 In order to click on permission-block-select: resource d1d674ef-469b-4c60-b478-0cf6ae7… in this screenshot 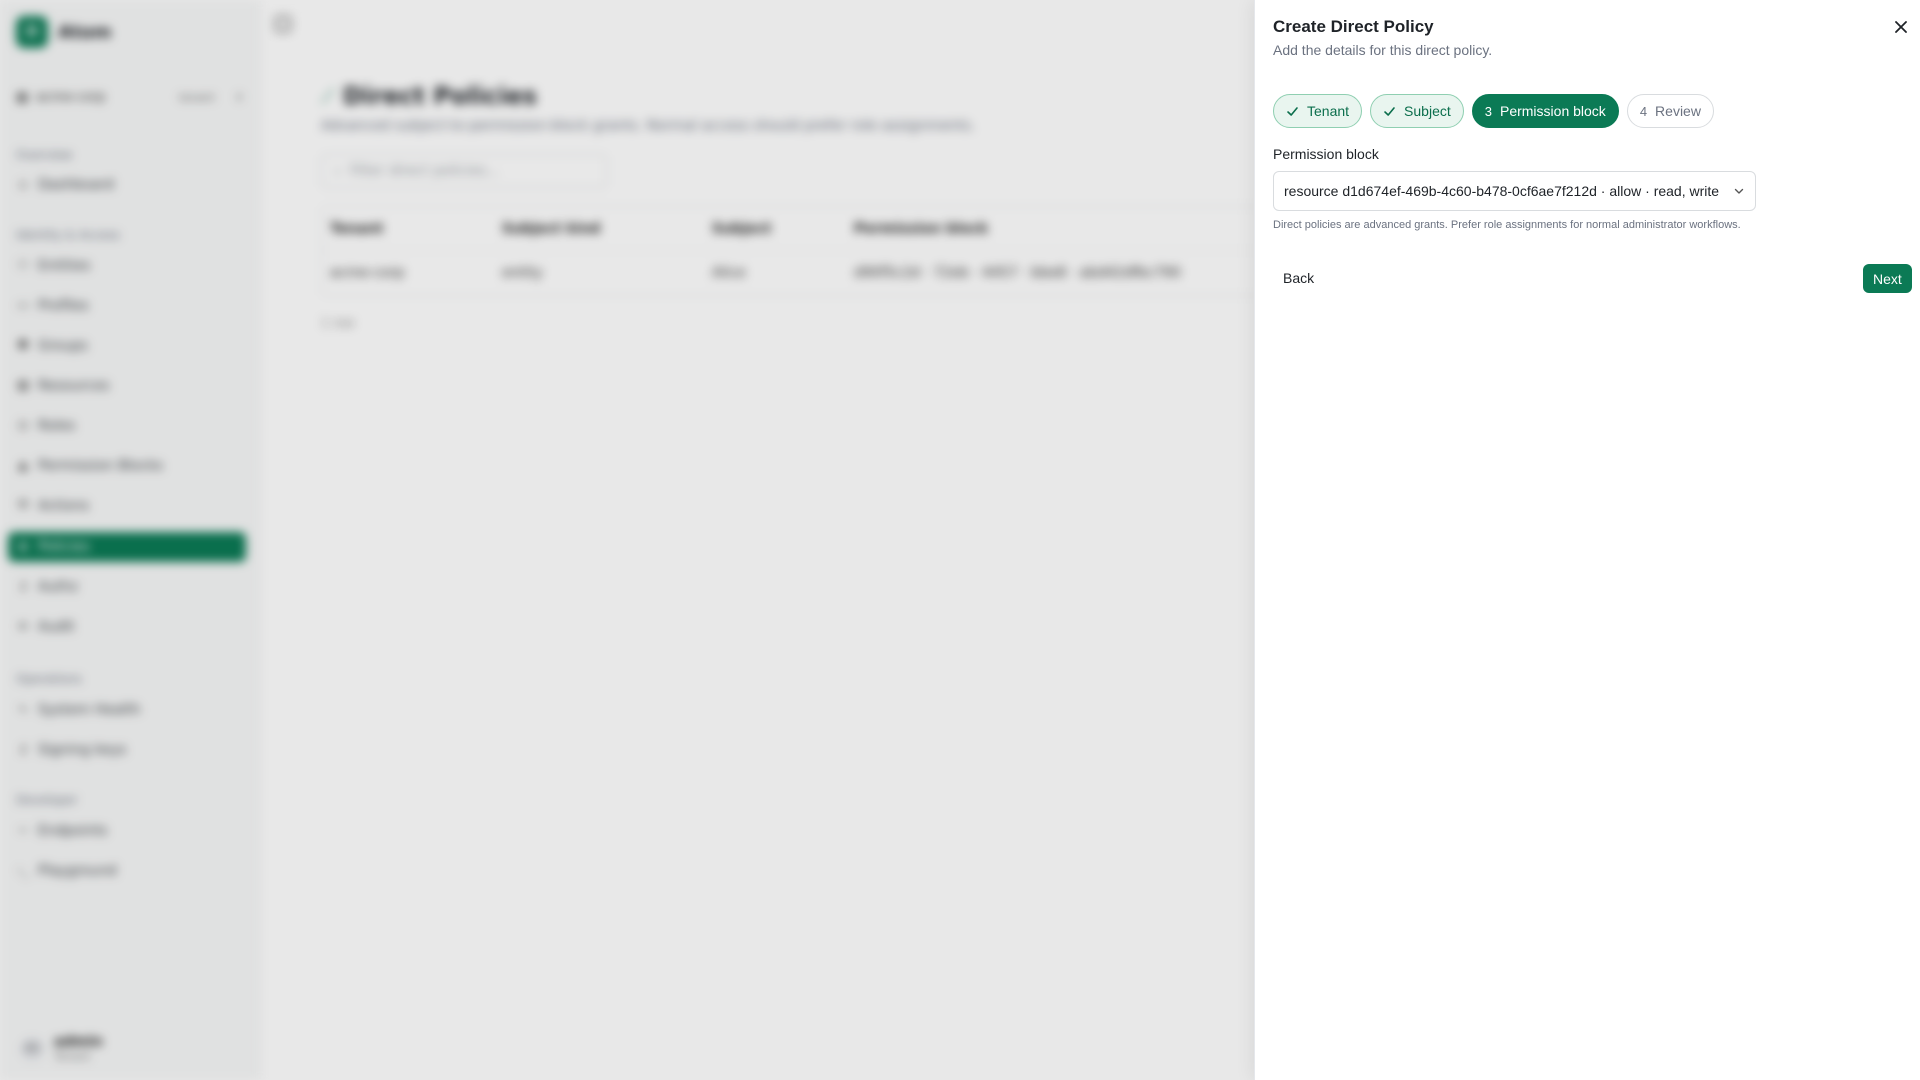, I will do `click(1514, 191)`.